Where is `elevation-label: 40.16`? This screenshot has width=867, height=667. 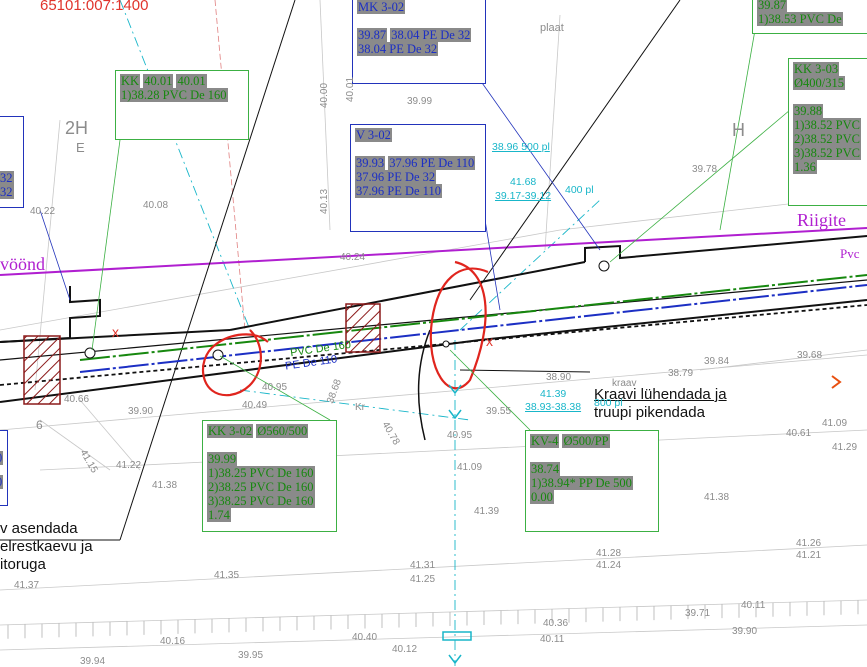 elevation-label: 40.16 is located at coordinates (173, 641).